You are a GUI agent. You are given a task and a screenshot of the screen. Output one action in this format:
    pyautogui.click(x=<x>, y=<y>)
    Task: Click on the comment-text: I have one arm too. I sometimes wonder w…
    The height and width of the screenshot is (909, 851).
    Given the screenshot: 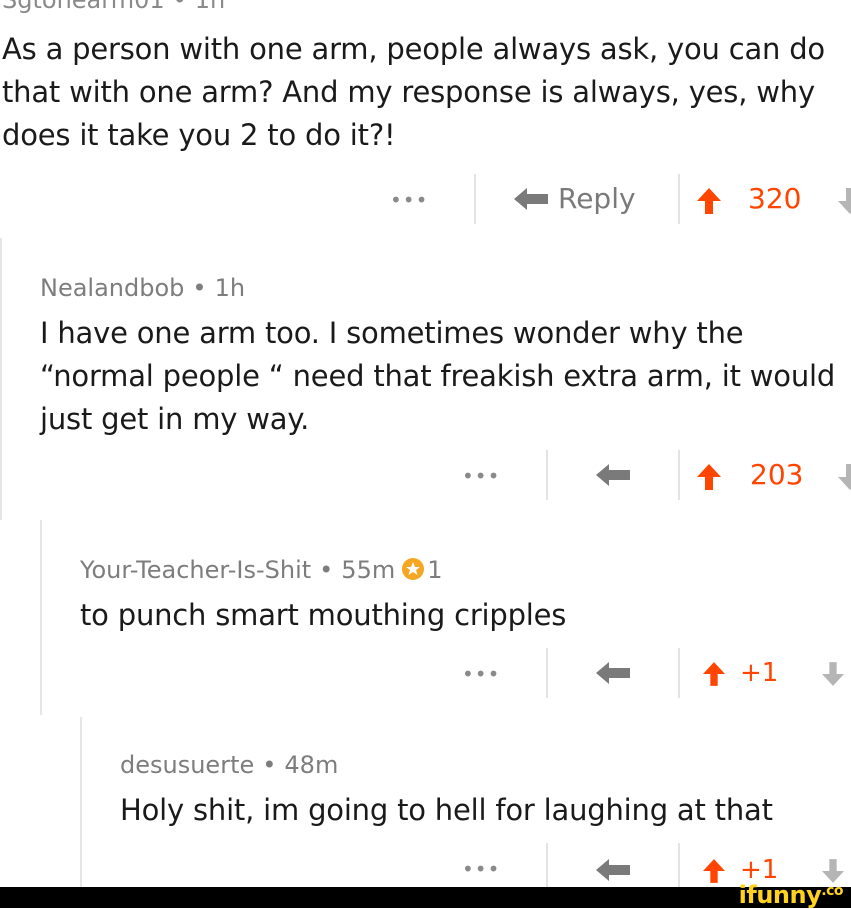 What is the action you would take?
    pyautogui.click(x=438, y=376)
    